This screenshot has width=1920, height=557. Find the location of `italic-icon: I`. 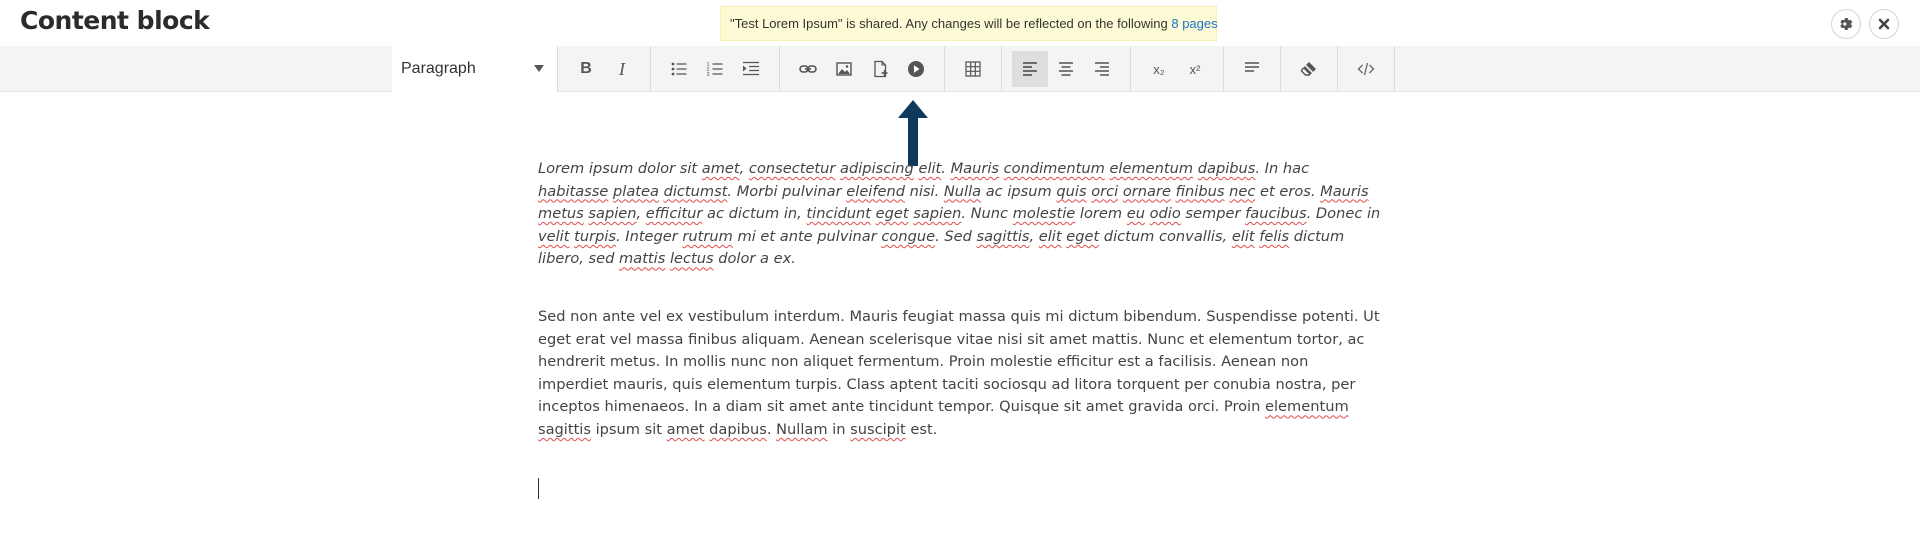

italic-icon: I is located at coordinates (622, 68).